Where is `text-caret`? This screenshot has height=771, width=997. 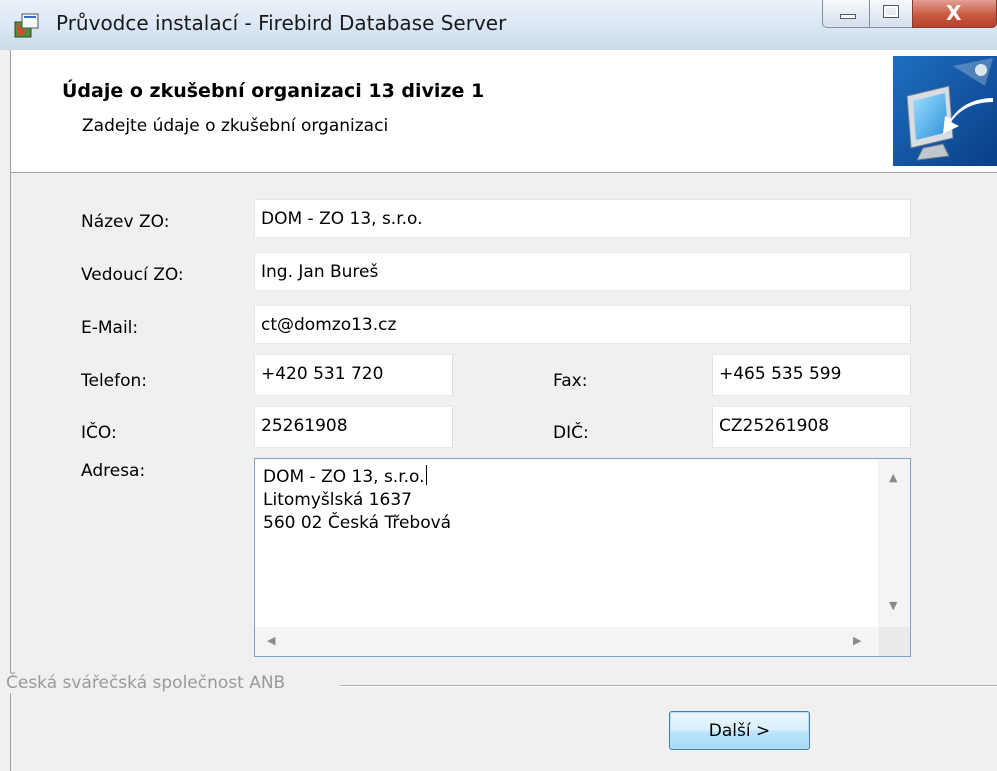
text-caret is located at coordinates (426, 475).